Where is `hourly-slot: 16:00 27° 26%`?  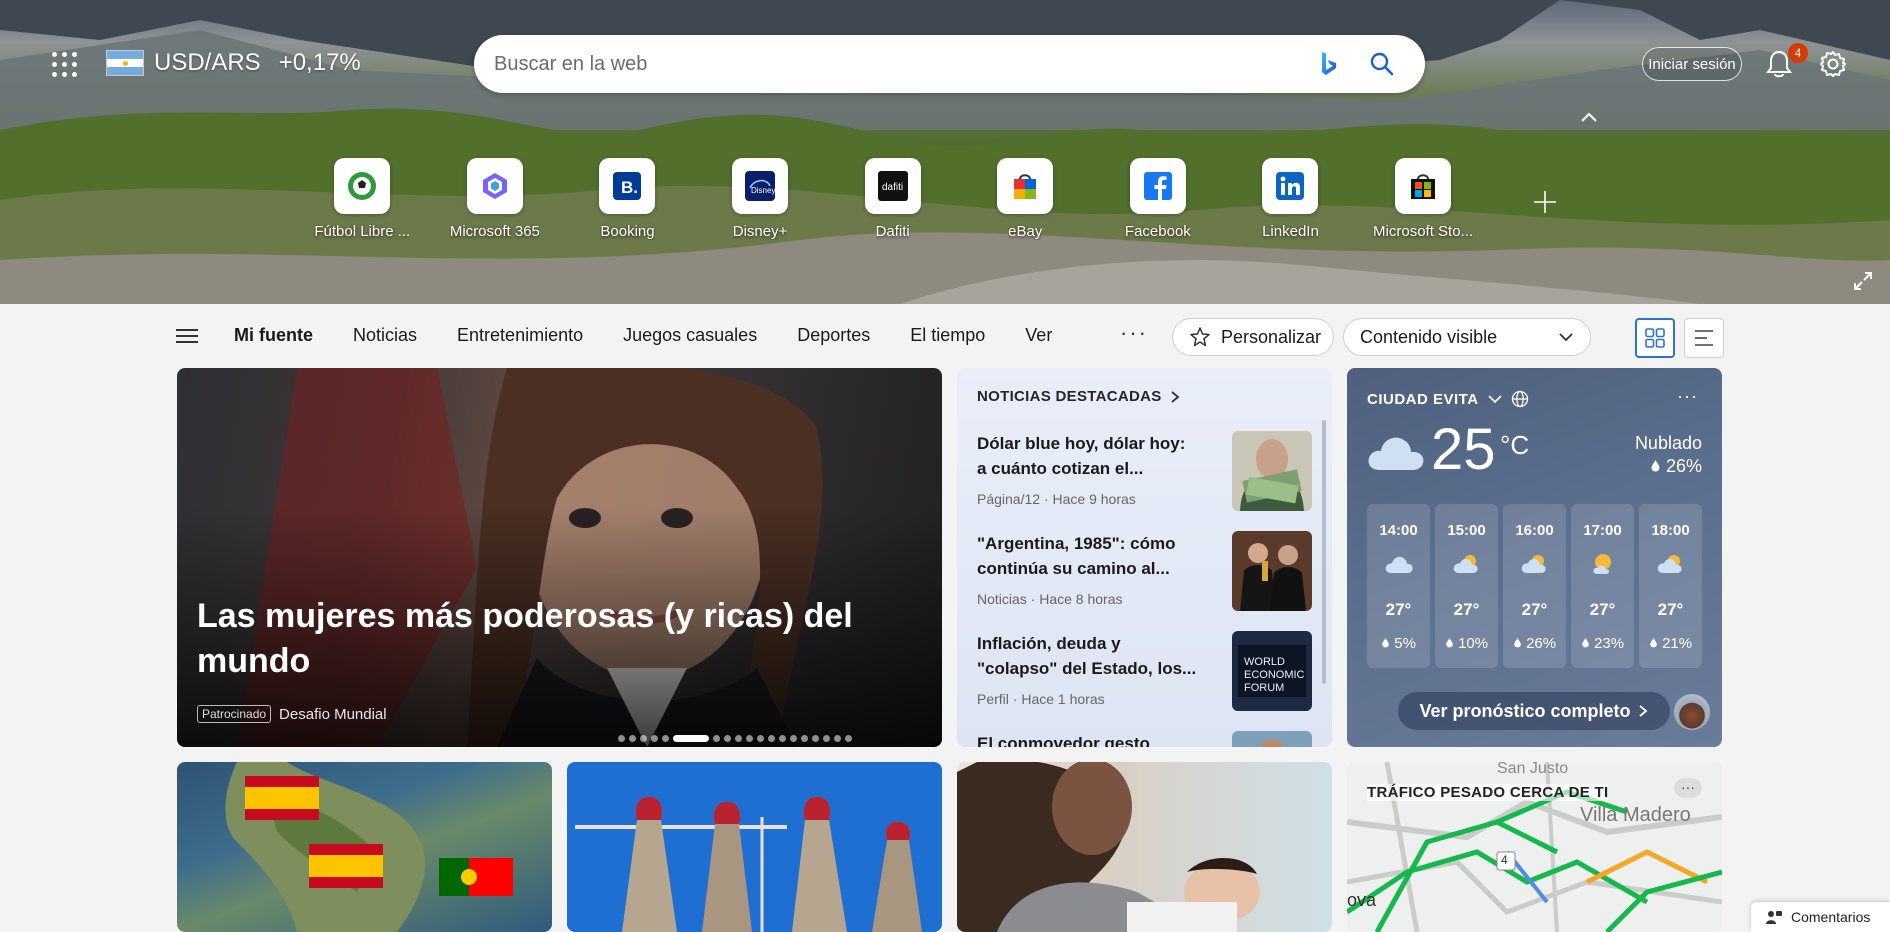
hourly-slot: 16:00 27° 26% is located at coordinates (1534, 586).